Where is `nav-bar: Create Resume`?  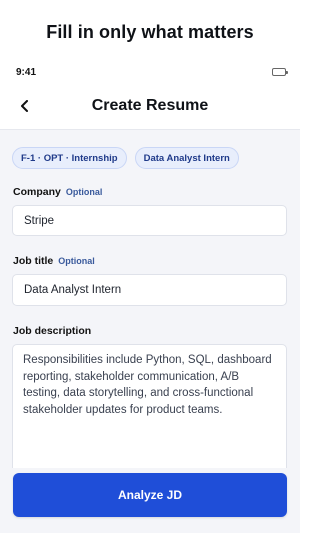 nav-bar: Create Resume is located at coordinates (150, 106).